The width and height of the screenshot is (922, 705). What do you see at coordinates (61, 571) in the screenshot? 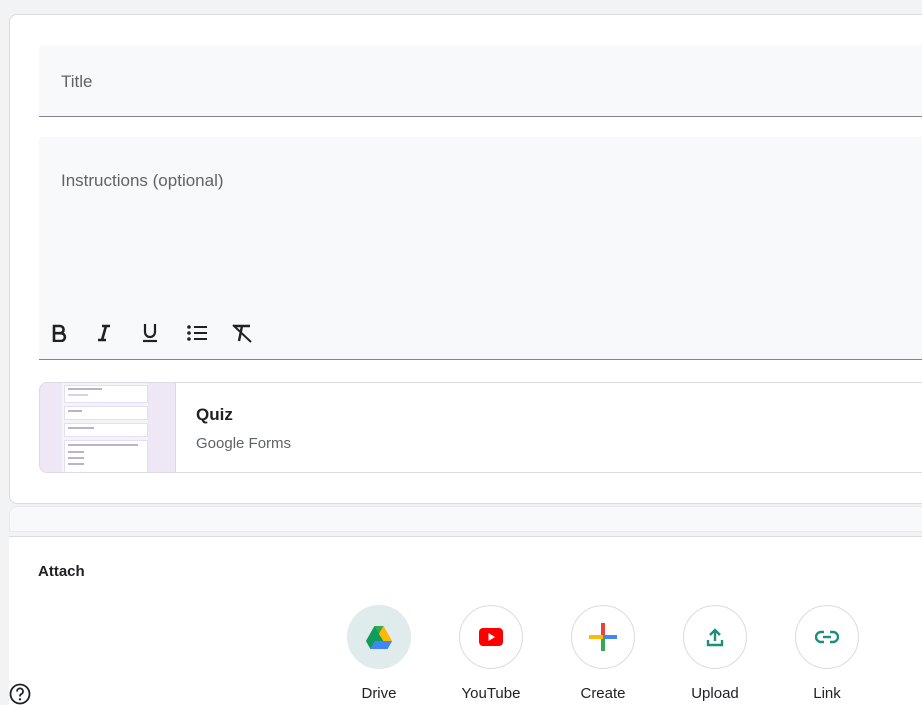
I see `attach-label: Attach` at bounding box center [61, 571].